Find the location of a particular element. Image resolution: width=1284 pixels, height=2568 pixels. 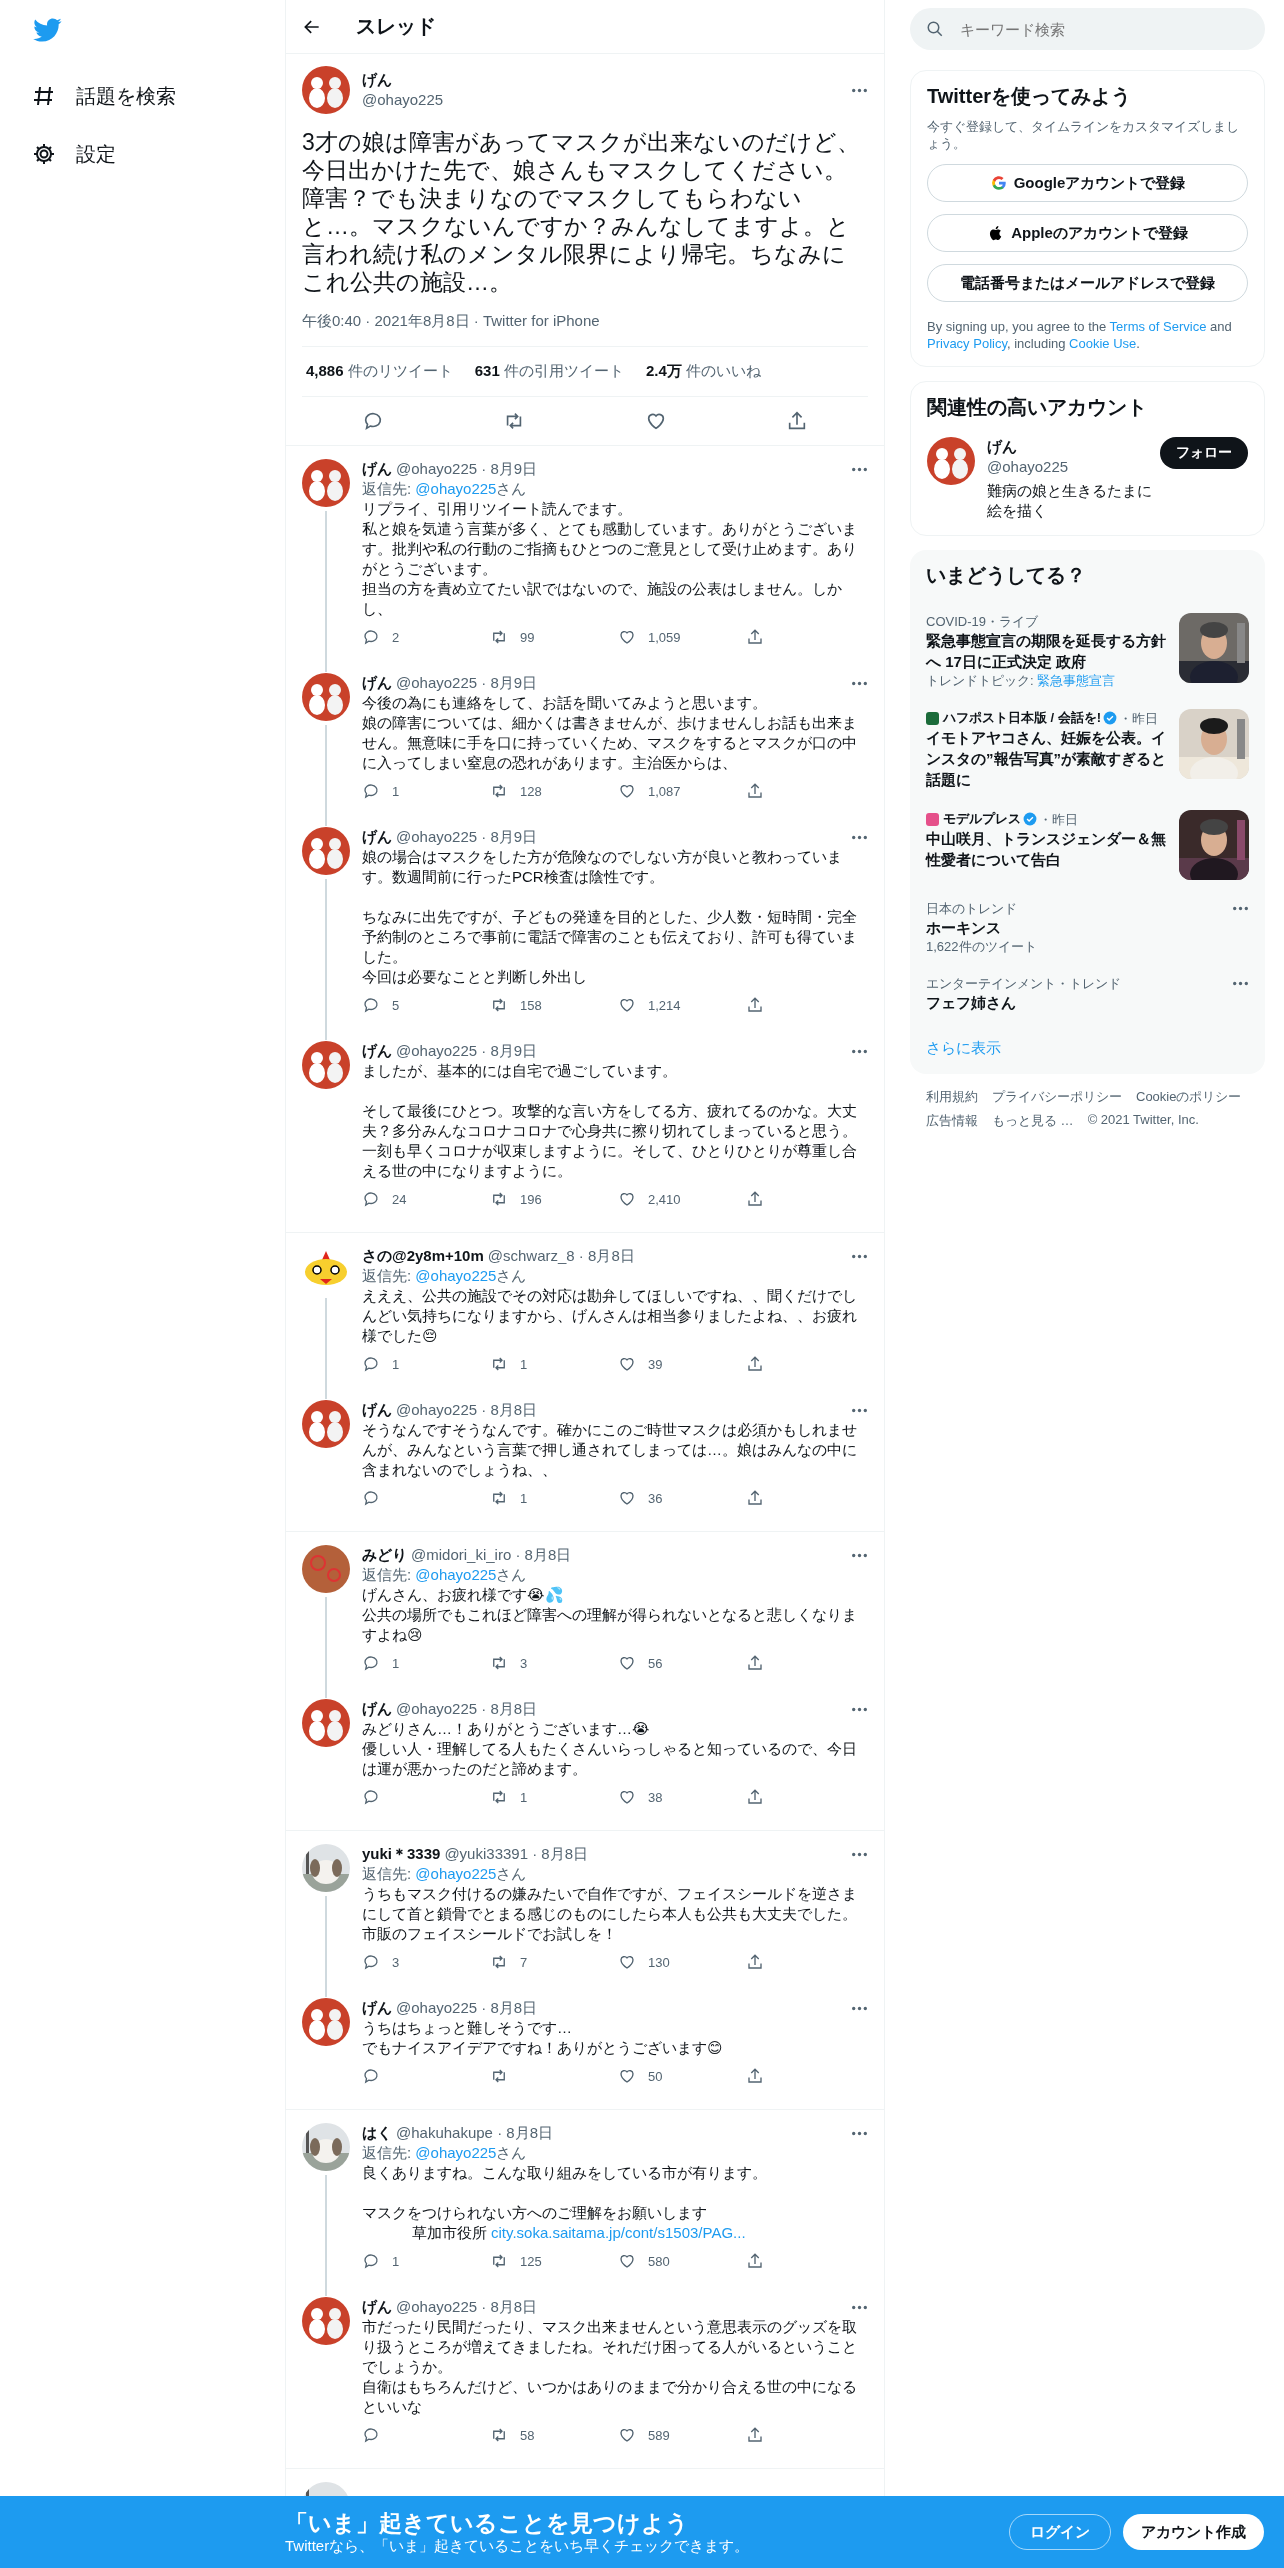

tweet-stat: 4,886 件のリツイート is located at coordinates (379, 371).